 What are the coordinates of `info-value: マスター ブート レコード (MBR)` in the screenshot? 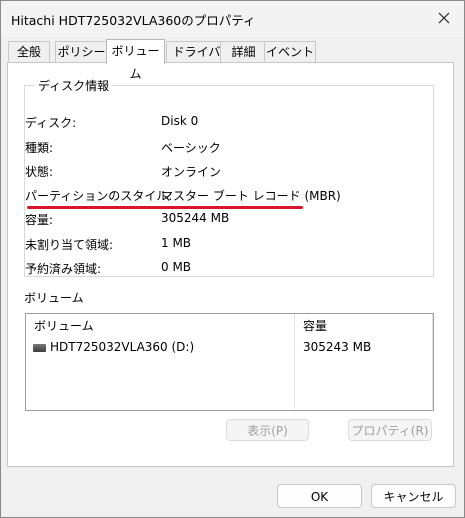 It's located at (251, 196).